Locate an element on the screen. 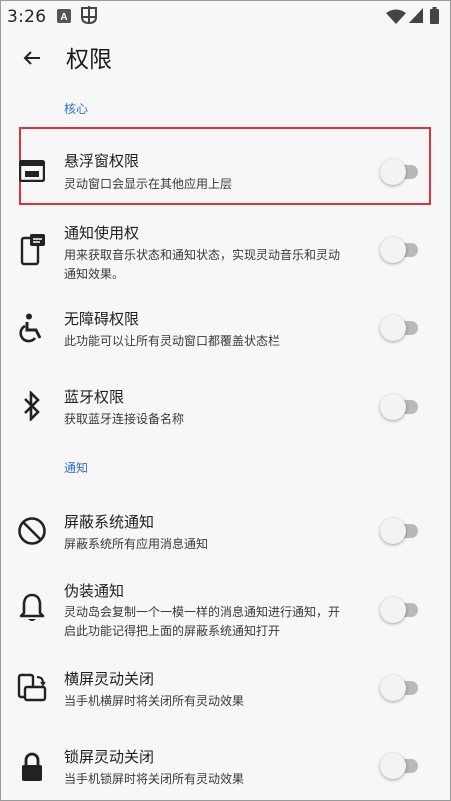  item-title: 屏蔽系统通知 is located at coordinates (109, 522).